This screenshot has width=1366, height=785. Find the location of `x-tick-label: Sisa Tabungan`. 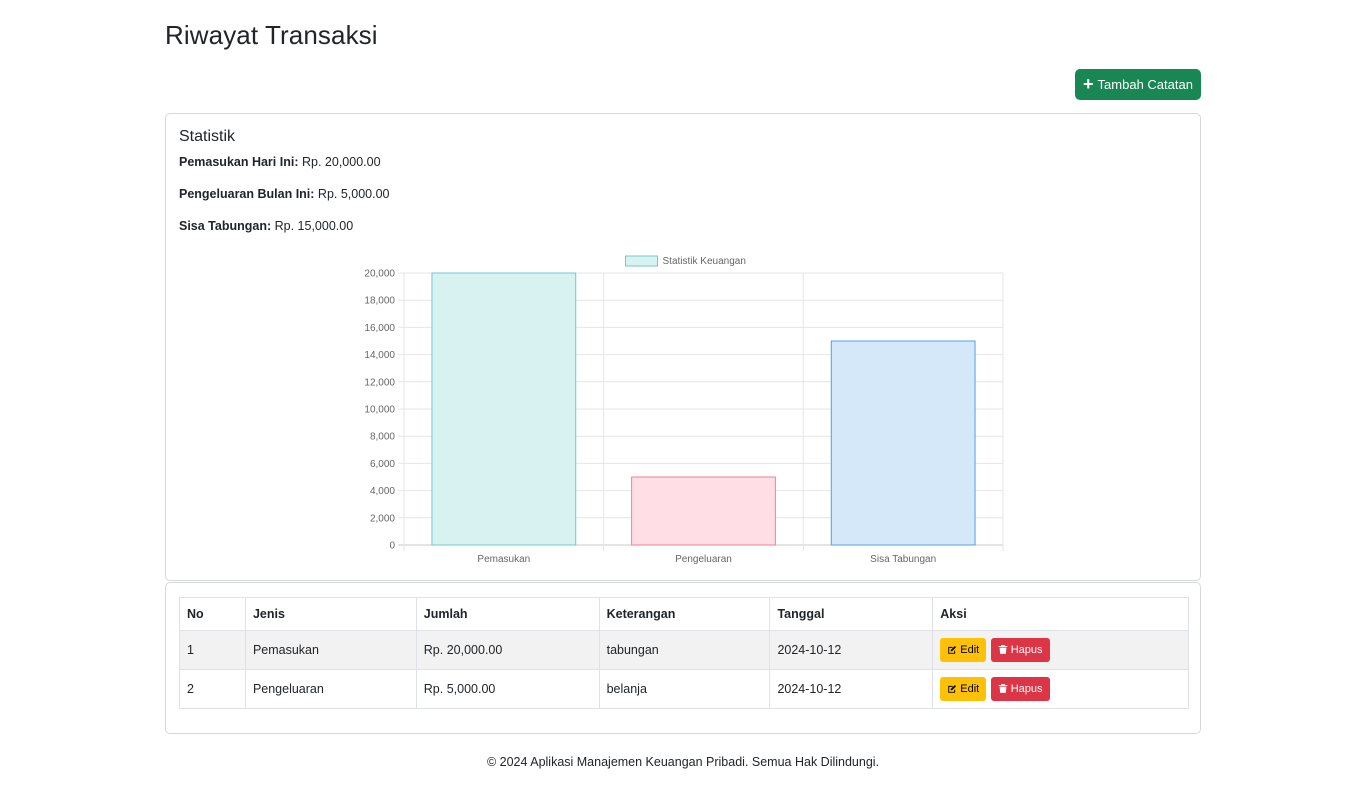

x-tick-label: Sisa Tabungan is located at coordinates (903, 559).